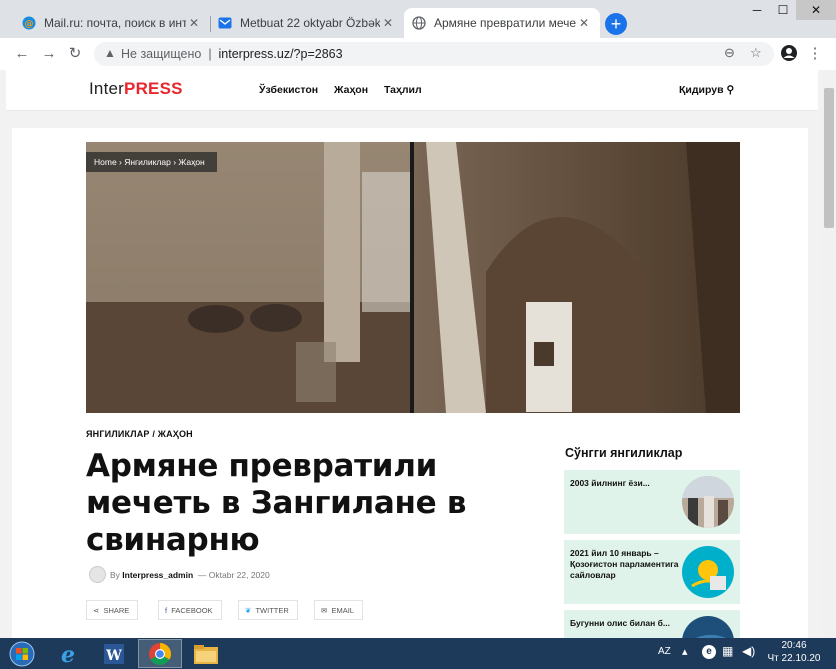 The image size is (836, 669). What do you see at coordinates (757, 10) in the screenshot?
I see `minimize-button: ─` at bounding box center [757, 10].